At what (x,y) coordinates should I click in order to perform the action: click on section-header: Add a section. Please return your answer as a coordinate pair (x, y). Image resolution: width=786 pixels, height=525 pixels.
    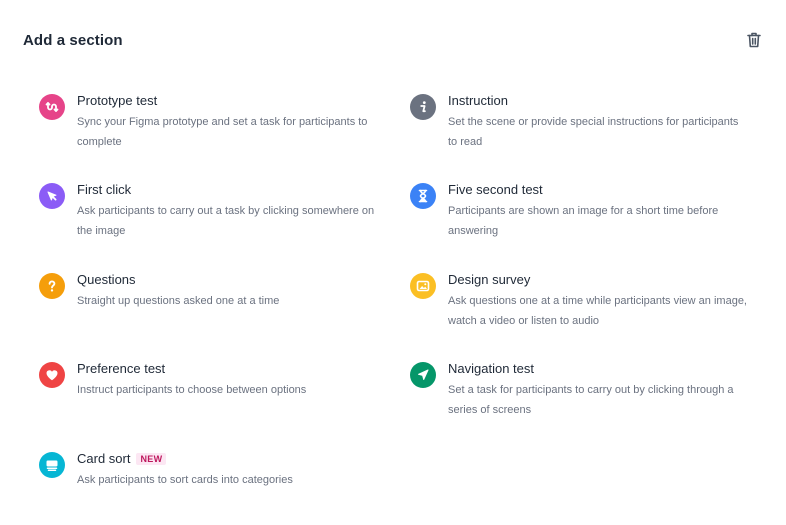
    Looking at the image, I should click on (393, 42).